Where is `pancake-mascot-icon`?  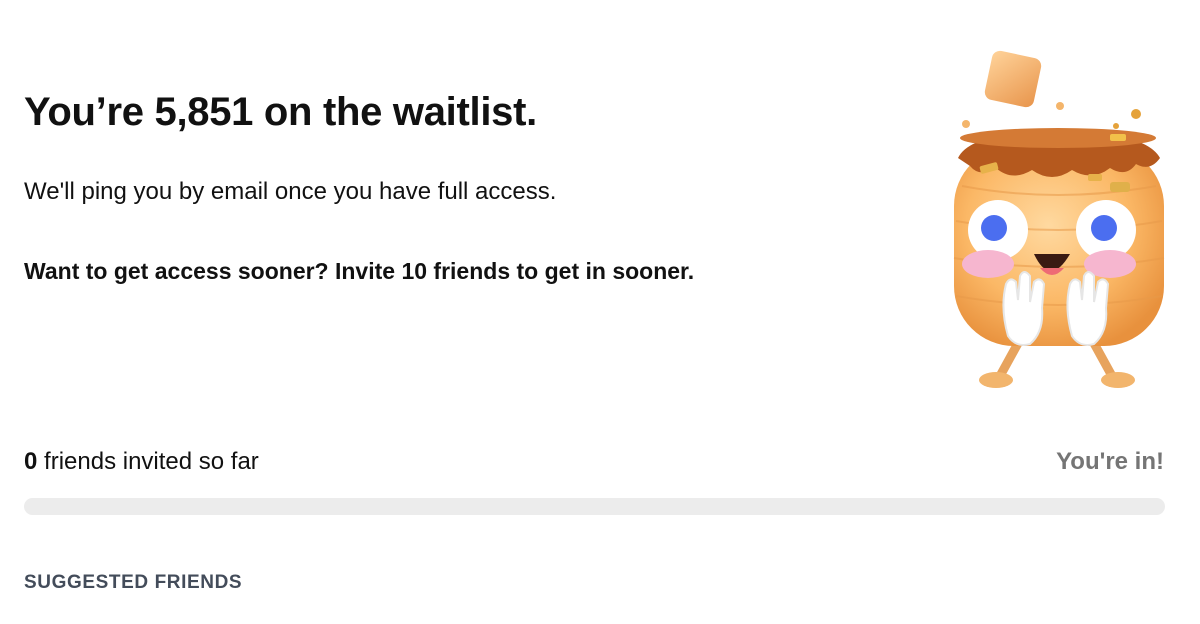 pancake-mascot-icon is located at coordinates (1059, 219).